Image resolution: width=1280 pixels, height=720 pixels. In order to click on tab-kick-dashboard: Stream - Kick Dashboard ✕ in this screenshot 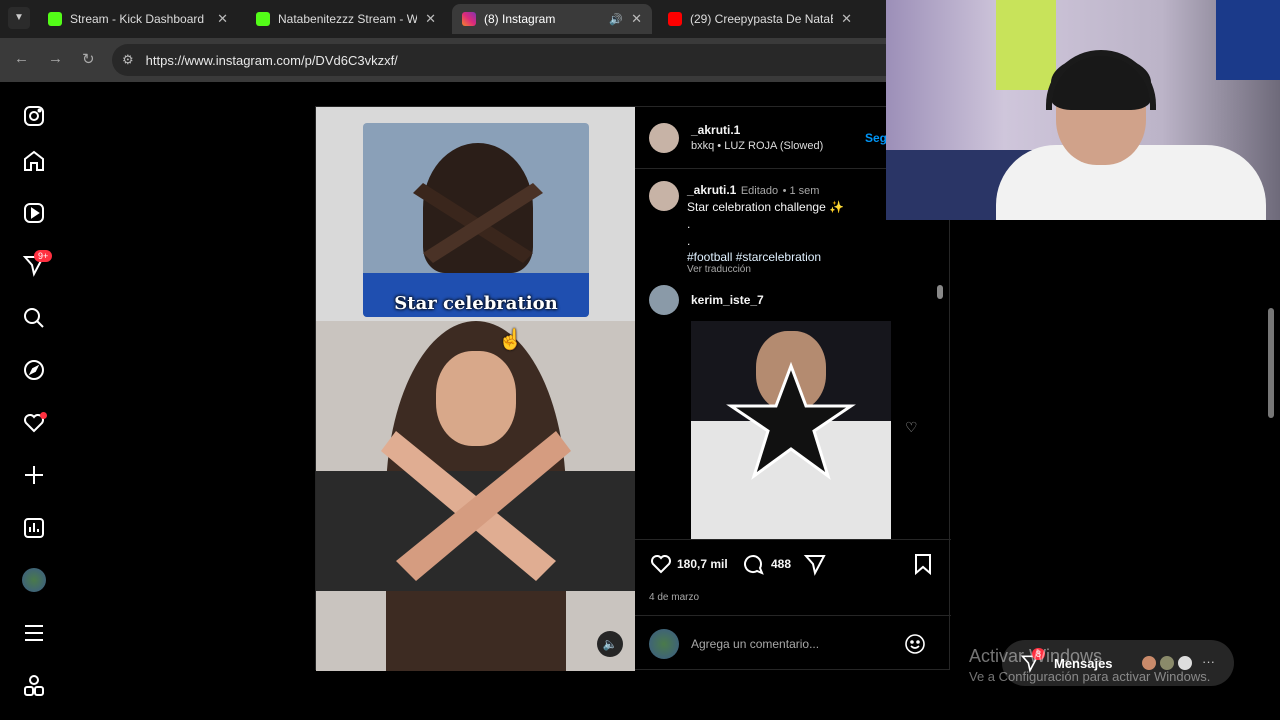, I will do `click(138, 19)`.